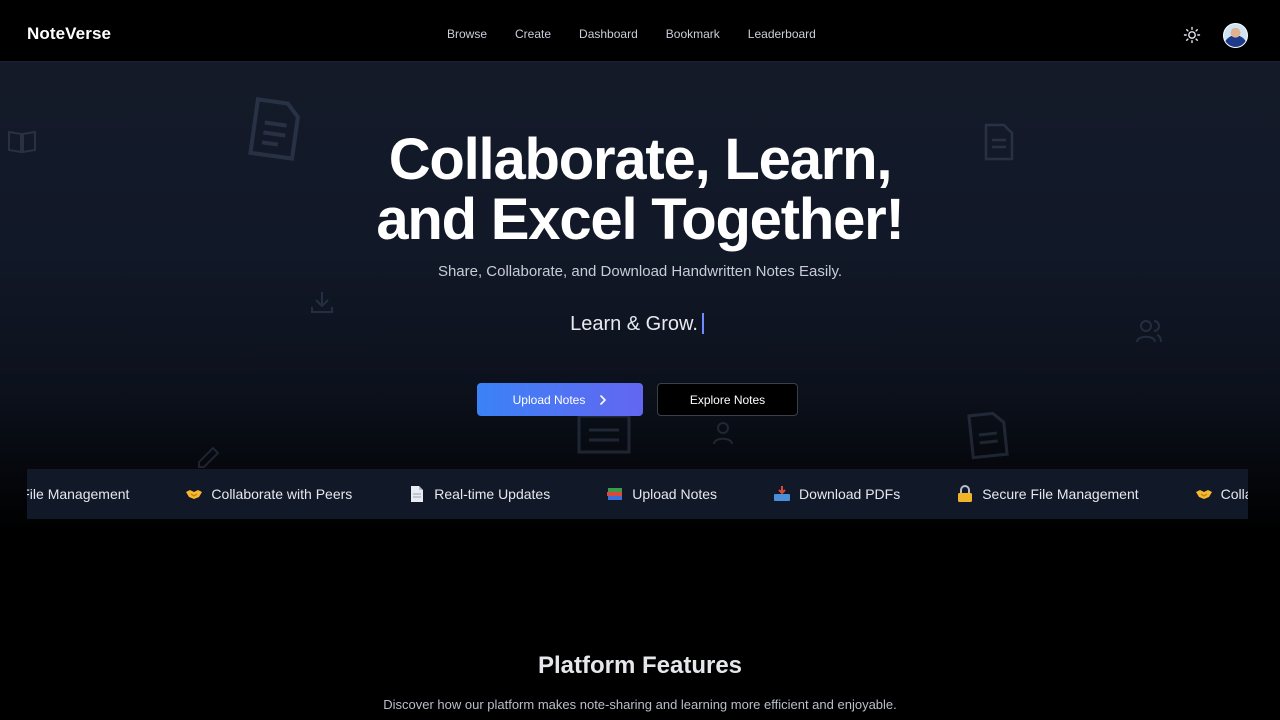  Describe the element at coordinates (209, 457) in the screenshot. I see `pencil-icon` at that location.